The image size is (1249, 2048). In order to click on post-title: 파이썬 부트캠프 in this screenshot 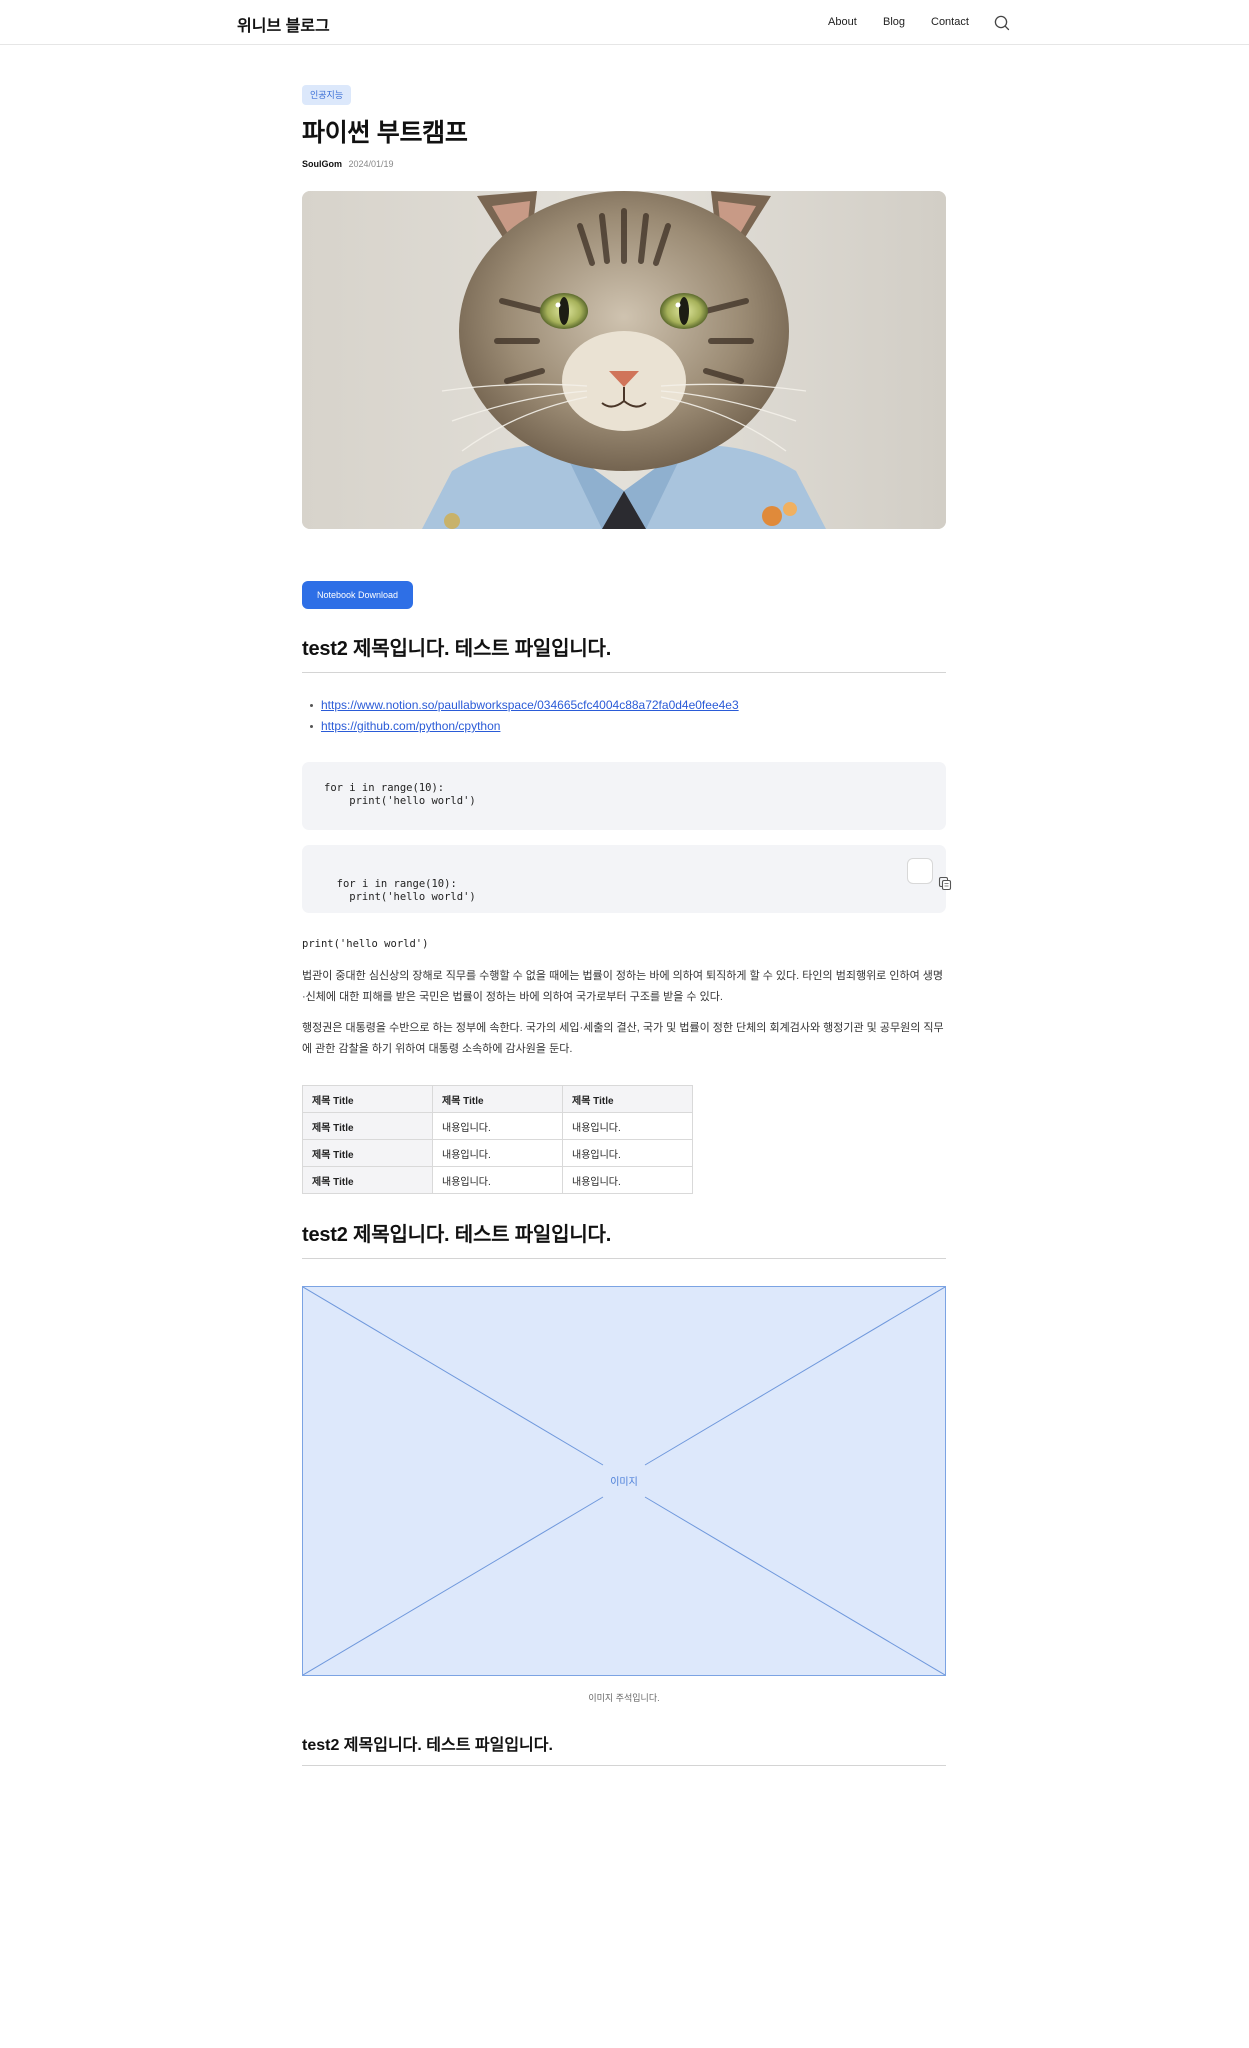, I will do `click(385, 133)`.